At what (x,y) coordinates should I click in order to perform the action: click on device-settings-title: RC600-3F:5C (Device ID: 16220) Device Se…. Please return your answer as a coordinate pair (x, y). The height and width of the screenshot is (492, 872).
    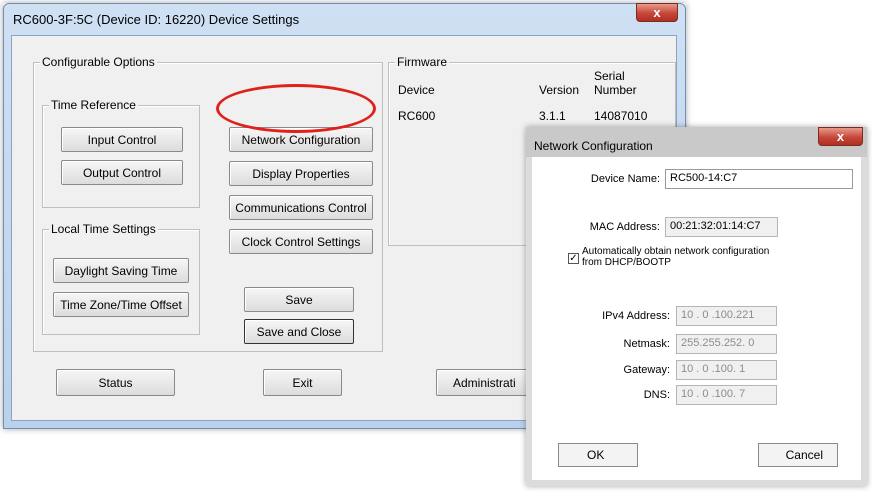
    Looking at the image, I should click on (156, 19).